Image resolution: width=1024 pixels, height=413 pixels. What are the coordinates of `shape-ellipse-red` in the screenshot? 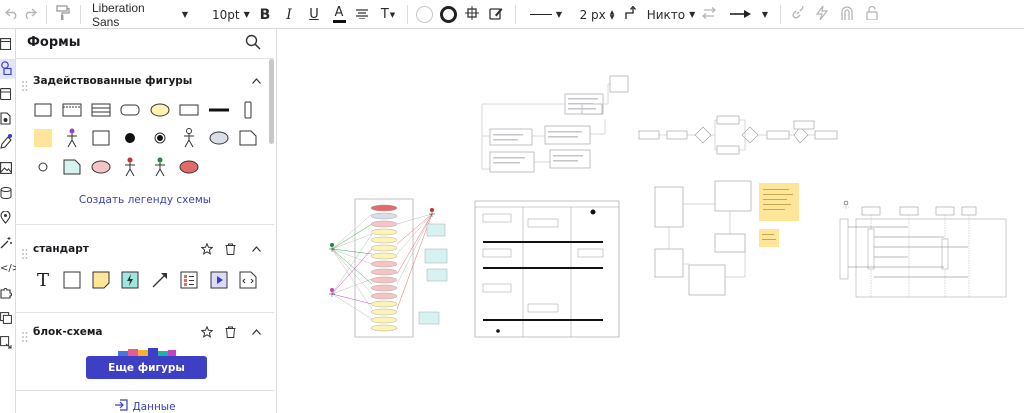 It's located at (189, 167).